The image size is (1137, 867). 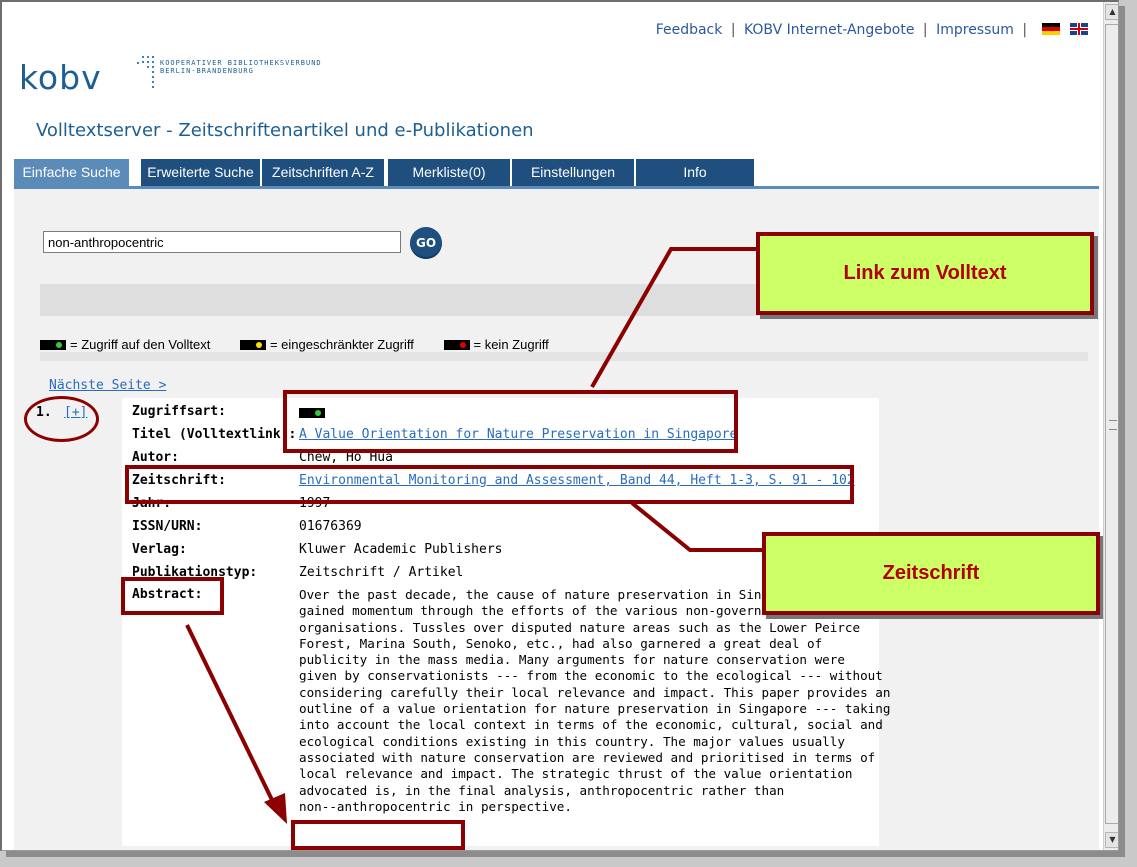 What do you see at coordinates (378, 835) in the screenshot?
I see `search-term-highlight-box` at bounding box center [378, 835].